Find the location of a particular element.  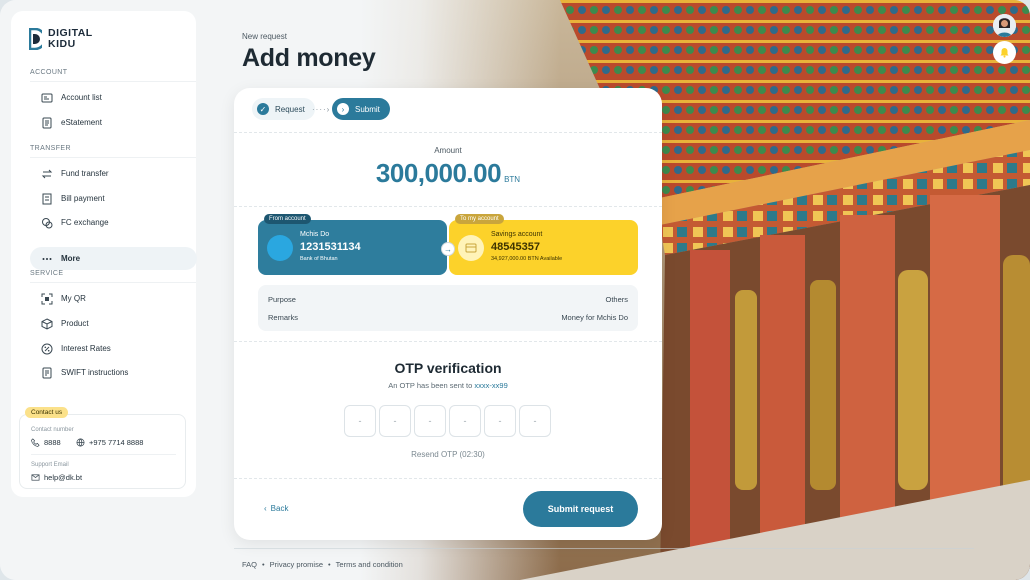

amount-label: Amount is located at coordinates (448, 150).